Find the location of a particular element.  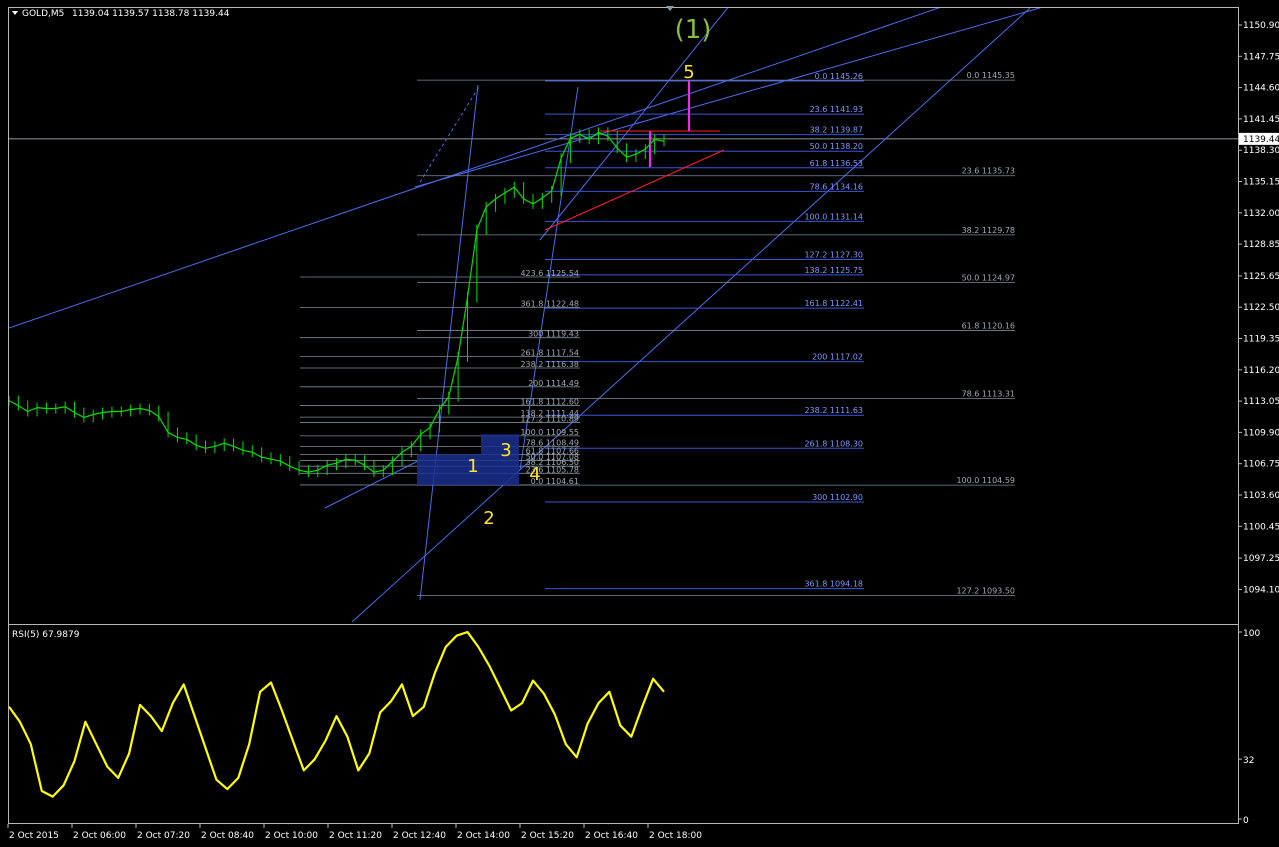

time-tick-label: 2 Oct 15:20 is located at coordinates (547, 836).